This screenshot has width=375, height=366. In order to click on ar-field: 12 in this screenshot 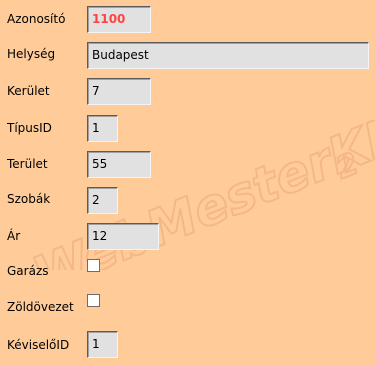, I will do `click(123, 236)`.